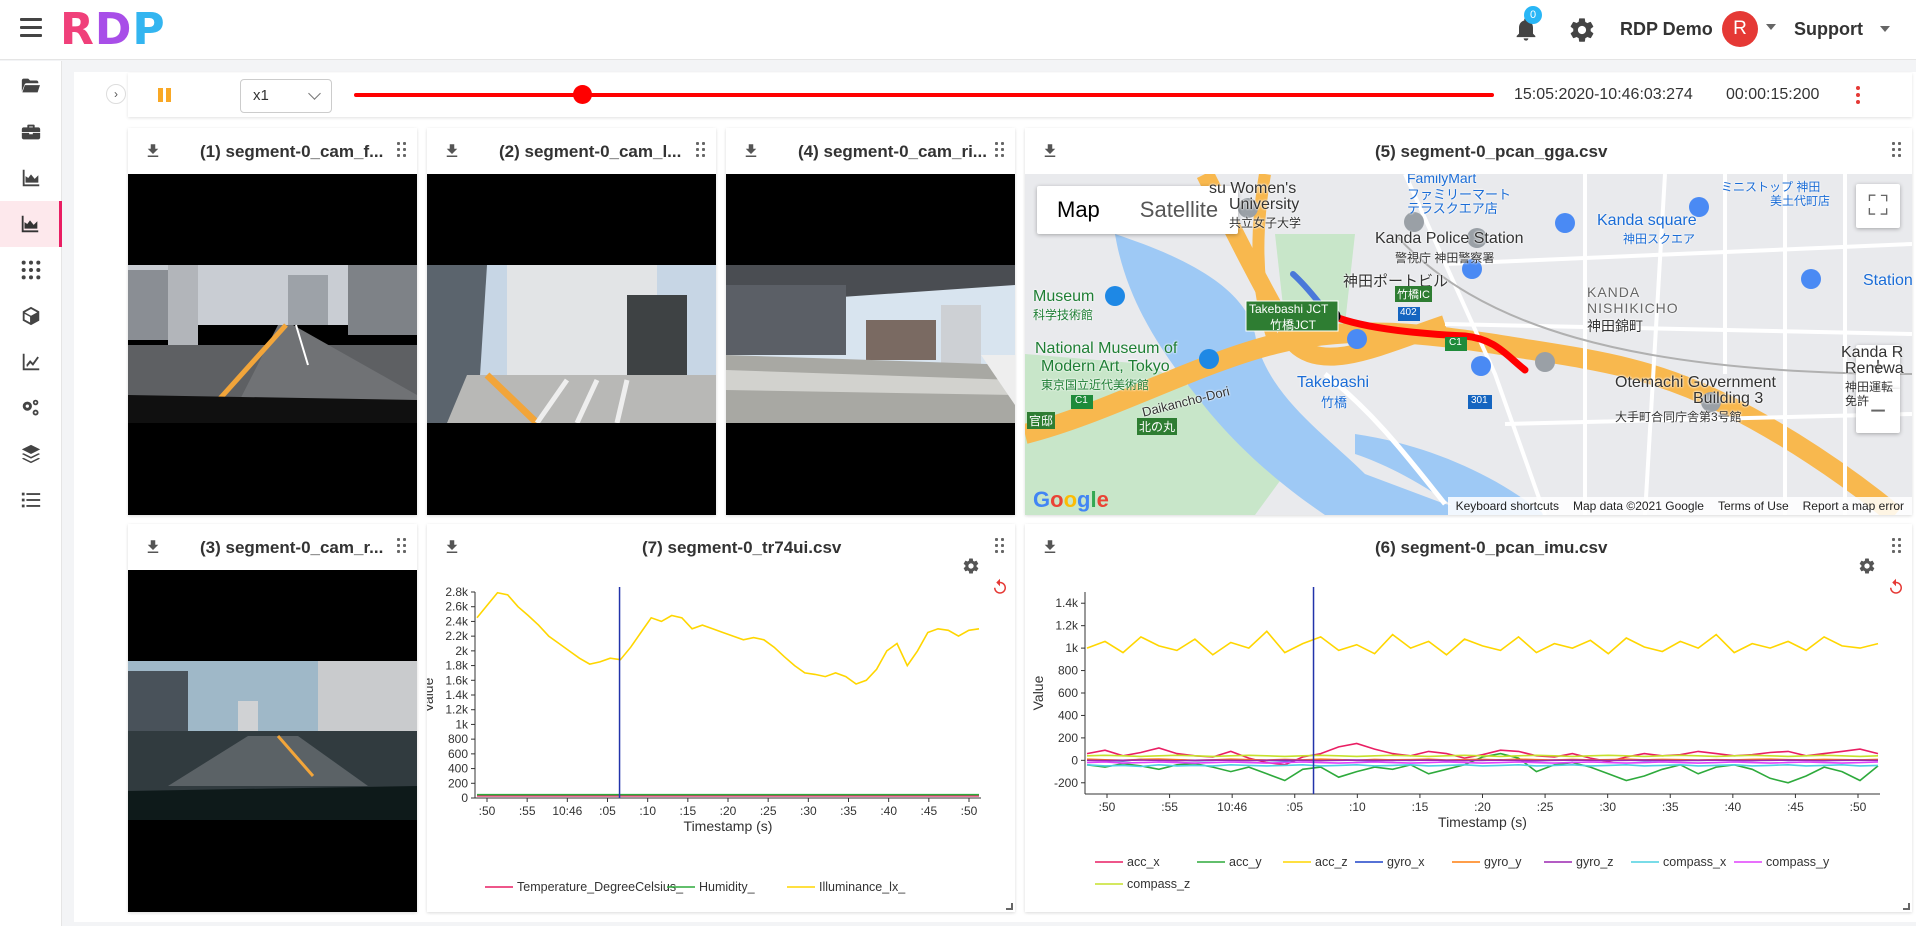 The image size is (1916, 926). Describe the element at coordinates (1878, 206) in the screenshot. I see `fullscreen-icon: ⛶` at that location.